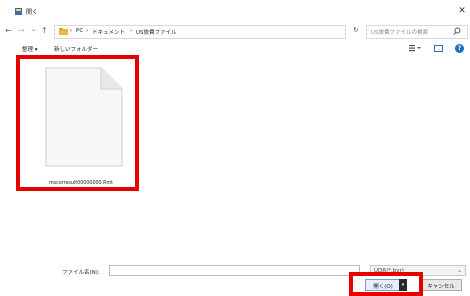 The width and height of the screenshot is (470, 296). Describe the element at coordinates (156, 32) in the screenshot. I see `breadcrumb-current-folder: US旅費ファイル` at that location.